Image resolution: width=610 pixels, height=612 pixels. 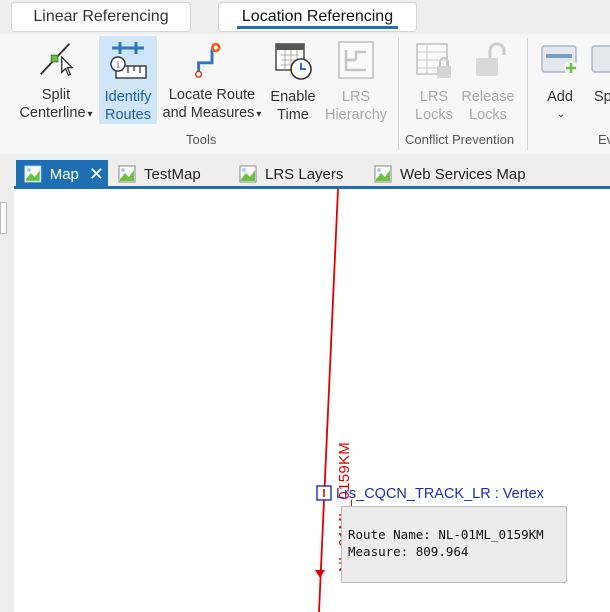 I want to click on lrs-locks-line2: Locks, so click(x=434, y=115).